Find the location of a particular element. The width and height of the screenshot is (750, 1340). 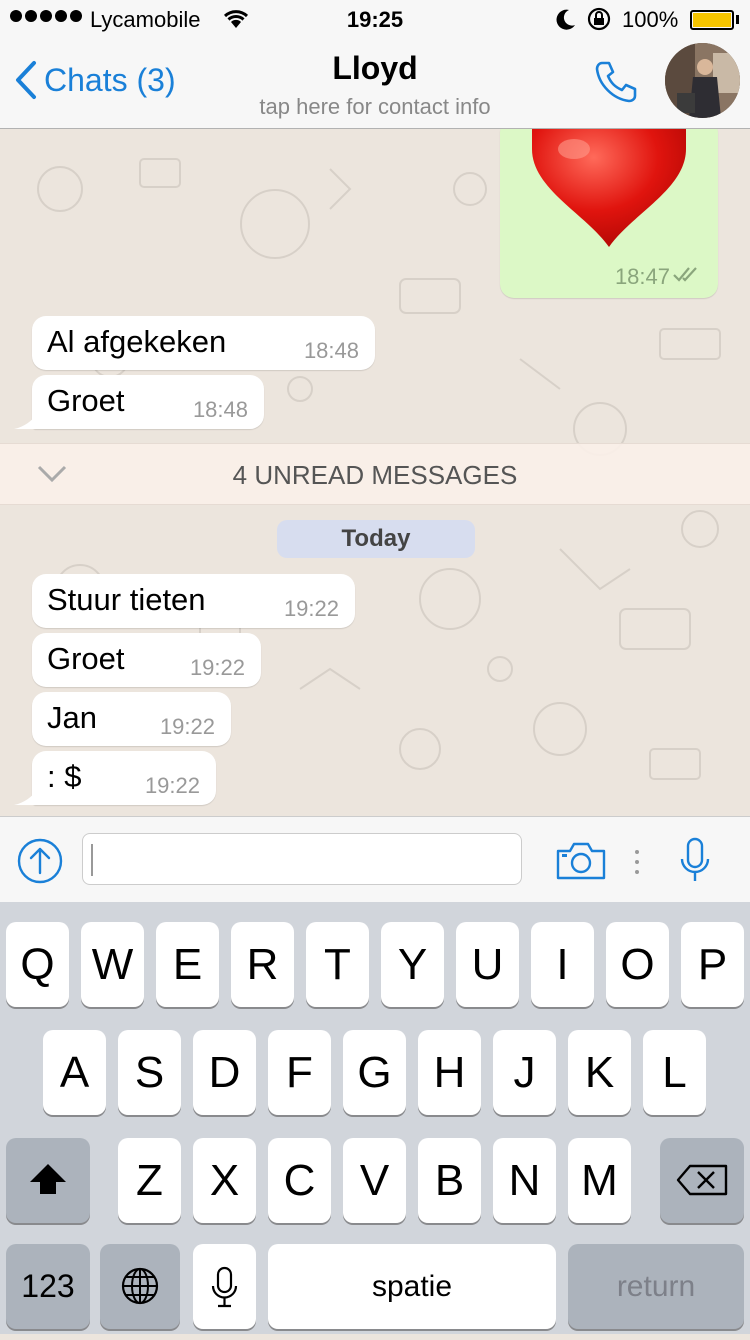

key-l: L is located at coordinates (674, 1072).